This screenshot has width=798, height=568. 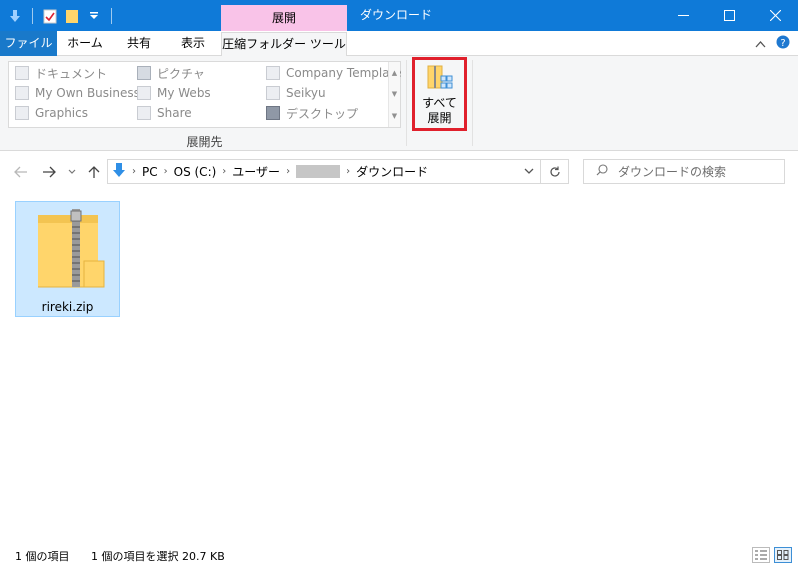 What do you see at coordinates (94, 16) in the screenshot?
I see `qat-dropdown-icon` at bounding box center [94, 16].